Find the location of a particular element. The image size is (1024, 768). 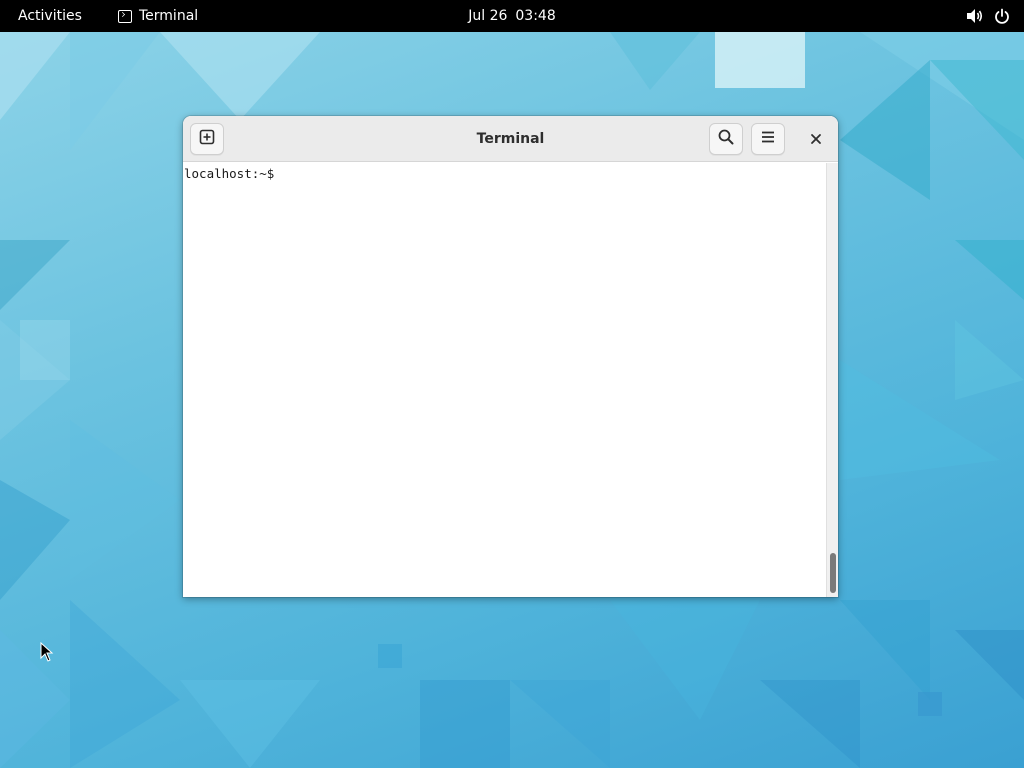

new-tab-icon is located at coordinates (207, 139).